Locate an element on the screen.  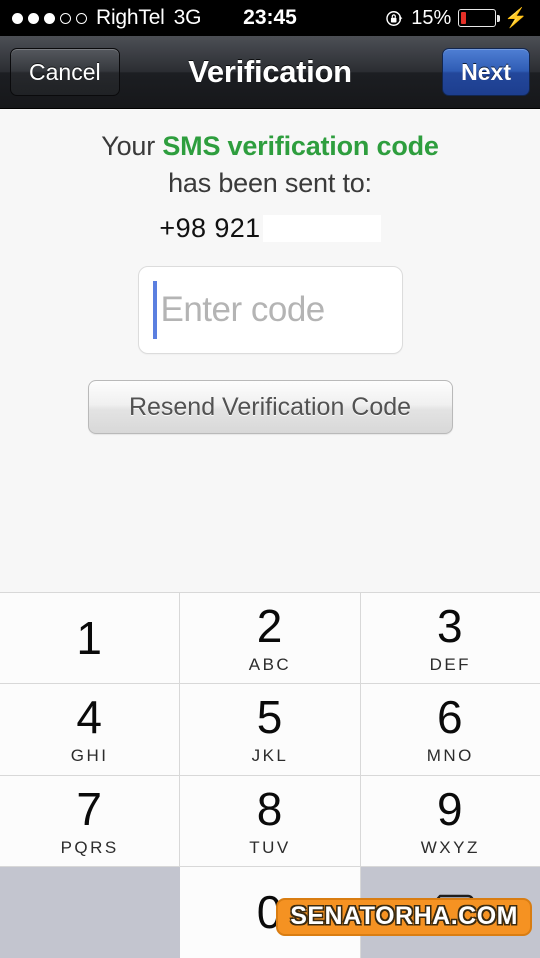
battery-icon is located at coordinates (479, 18).